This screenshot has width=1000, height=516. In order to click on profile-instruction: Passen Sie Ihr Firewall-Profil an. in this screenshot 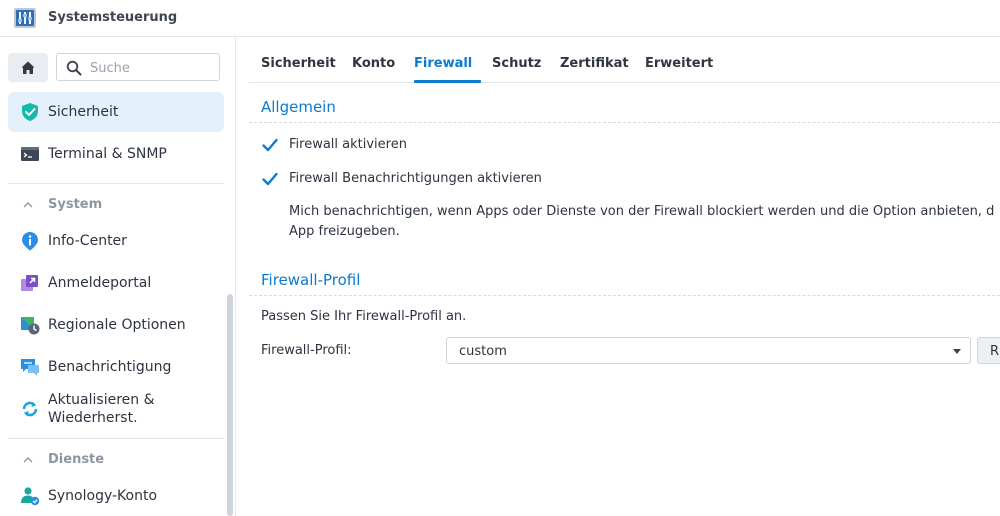, I will do `click(364, 316)`.